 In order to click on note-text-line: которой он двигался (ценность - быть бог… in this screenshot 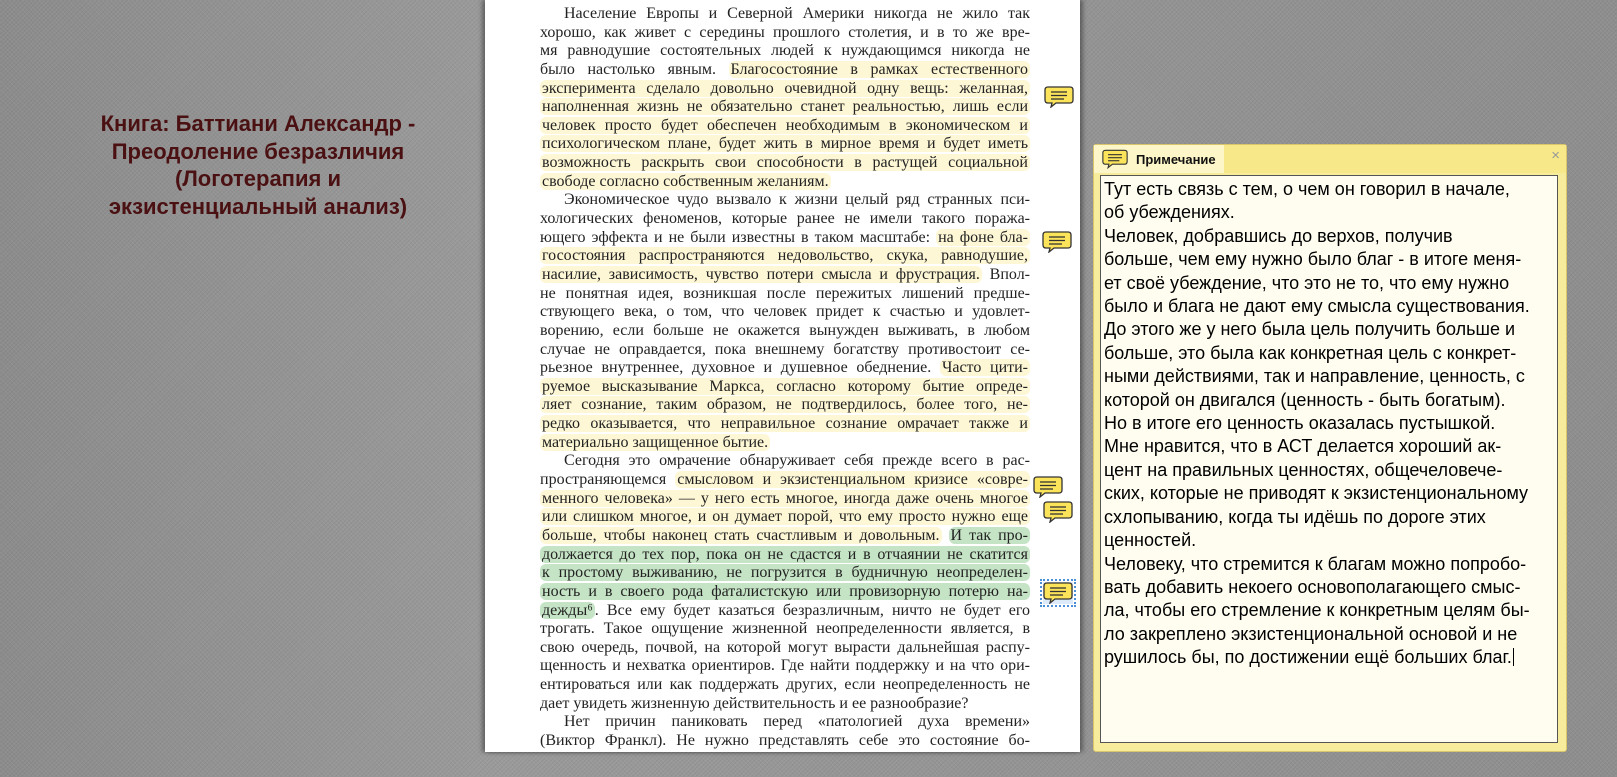, I will do `click(1305, 399)`.